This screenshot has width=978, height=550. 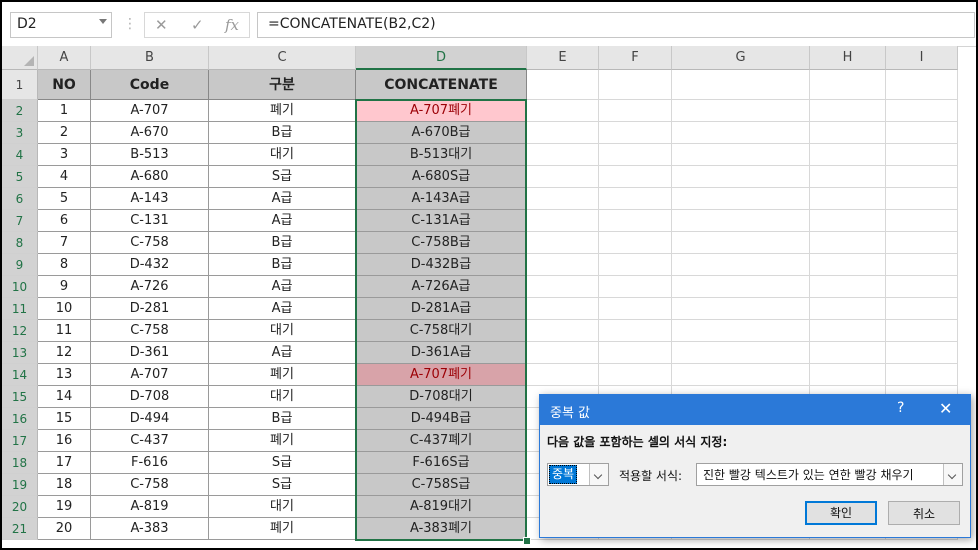 I want to click on table-cell: 6, so click(x=64, y=221).